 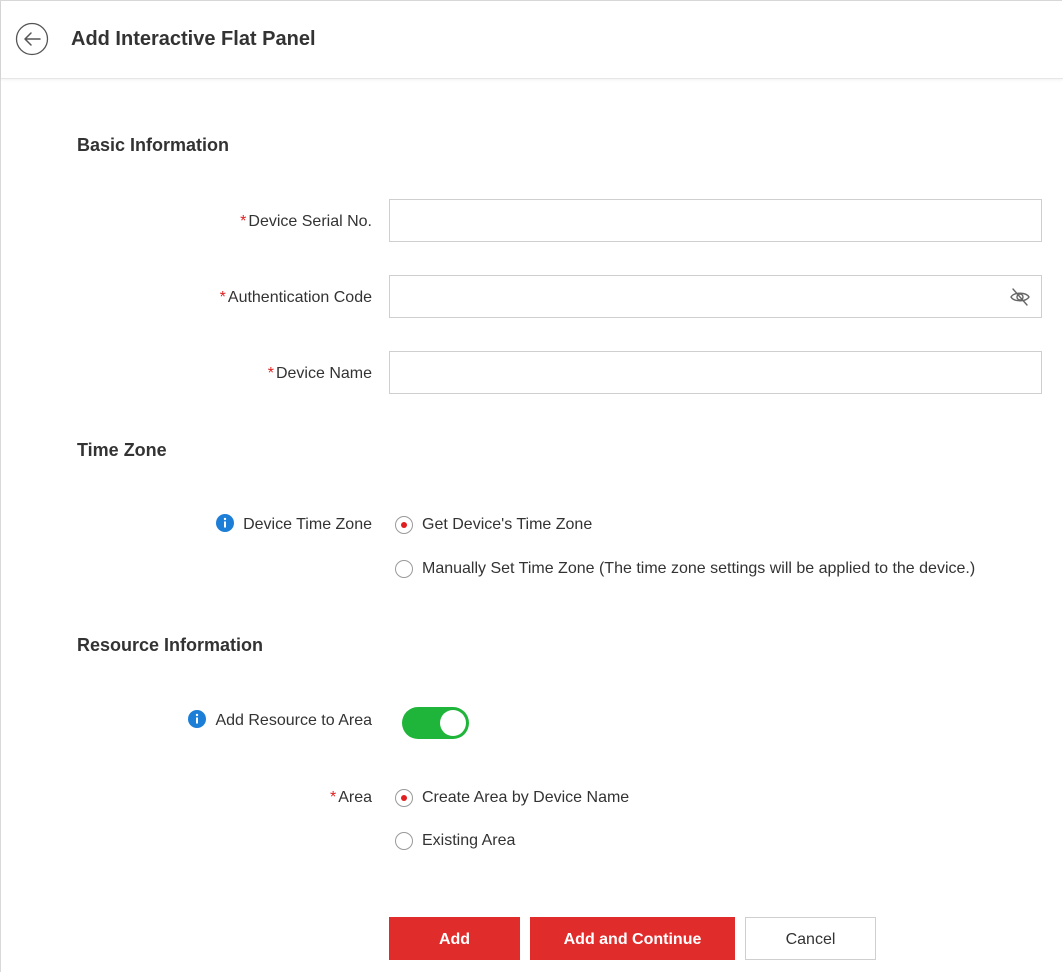 I want to click on section-resource-information: Resource Information, so click(x=170, y=645).